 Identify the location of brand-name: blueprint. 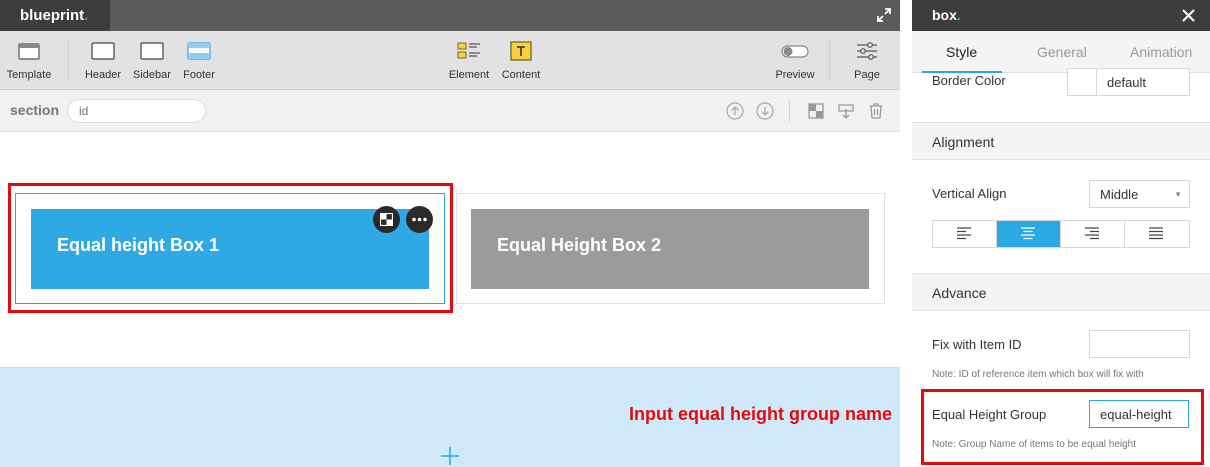
(52, 15).